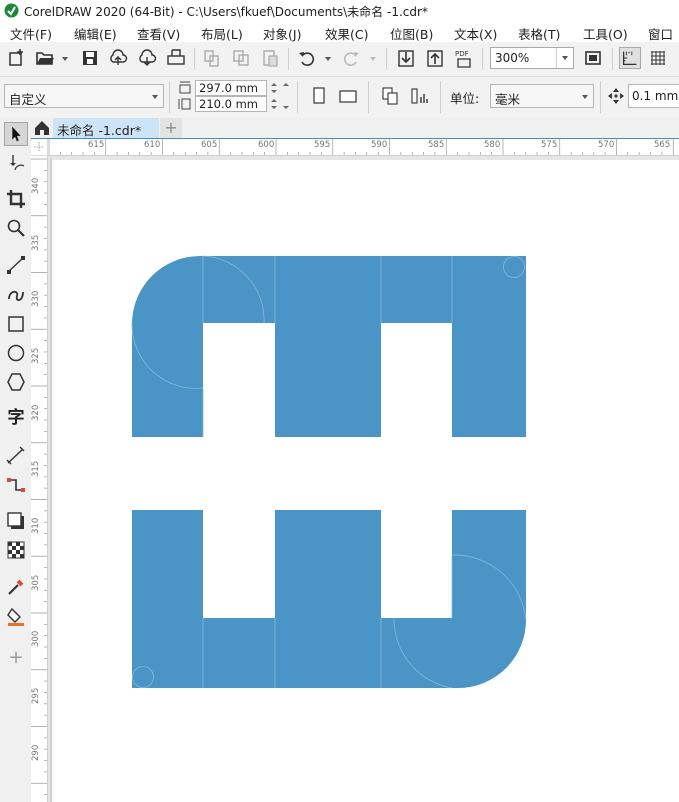 The image size is (679, 802). Describe the element at coordinates (346, 33) in the screenshot. I see `menu-effects: 效果(C)` at that location.